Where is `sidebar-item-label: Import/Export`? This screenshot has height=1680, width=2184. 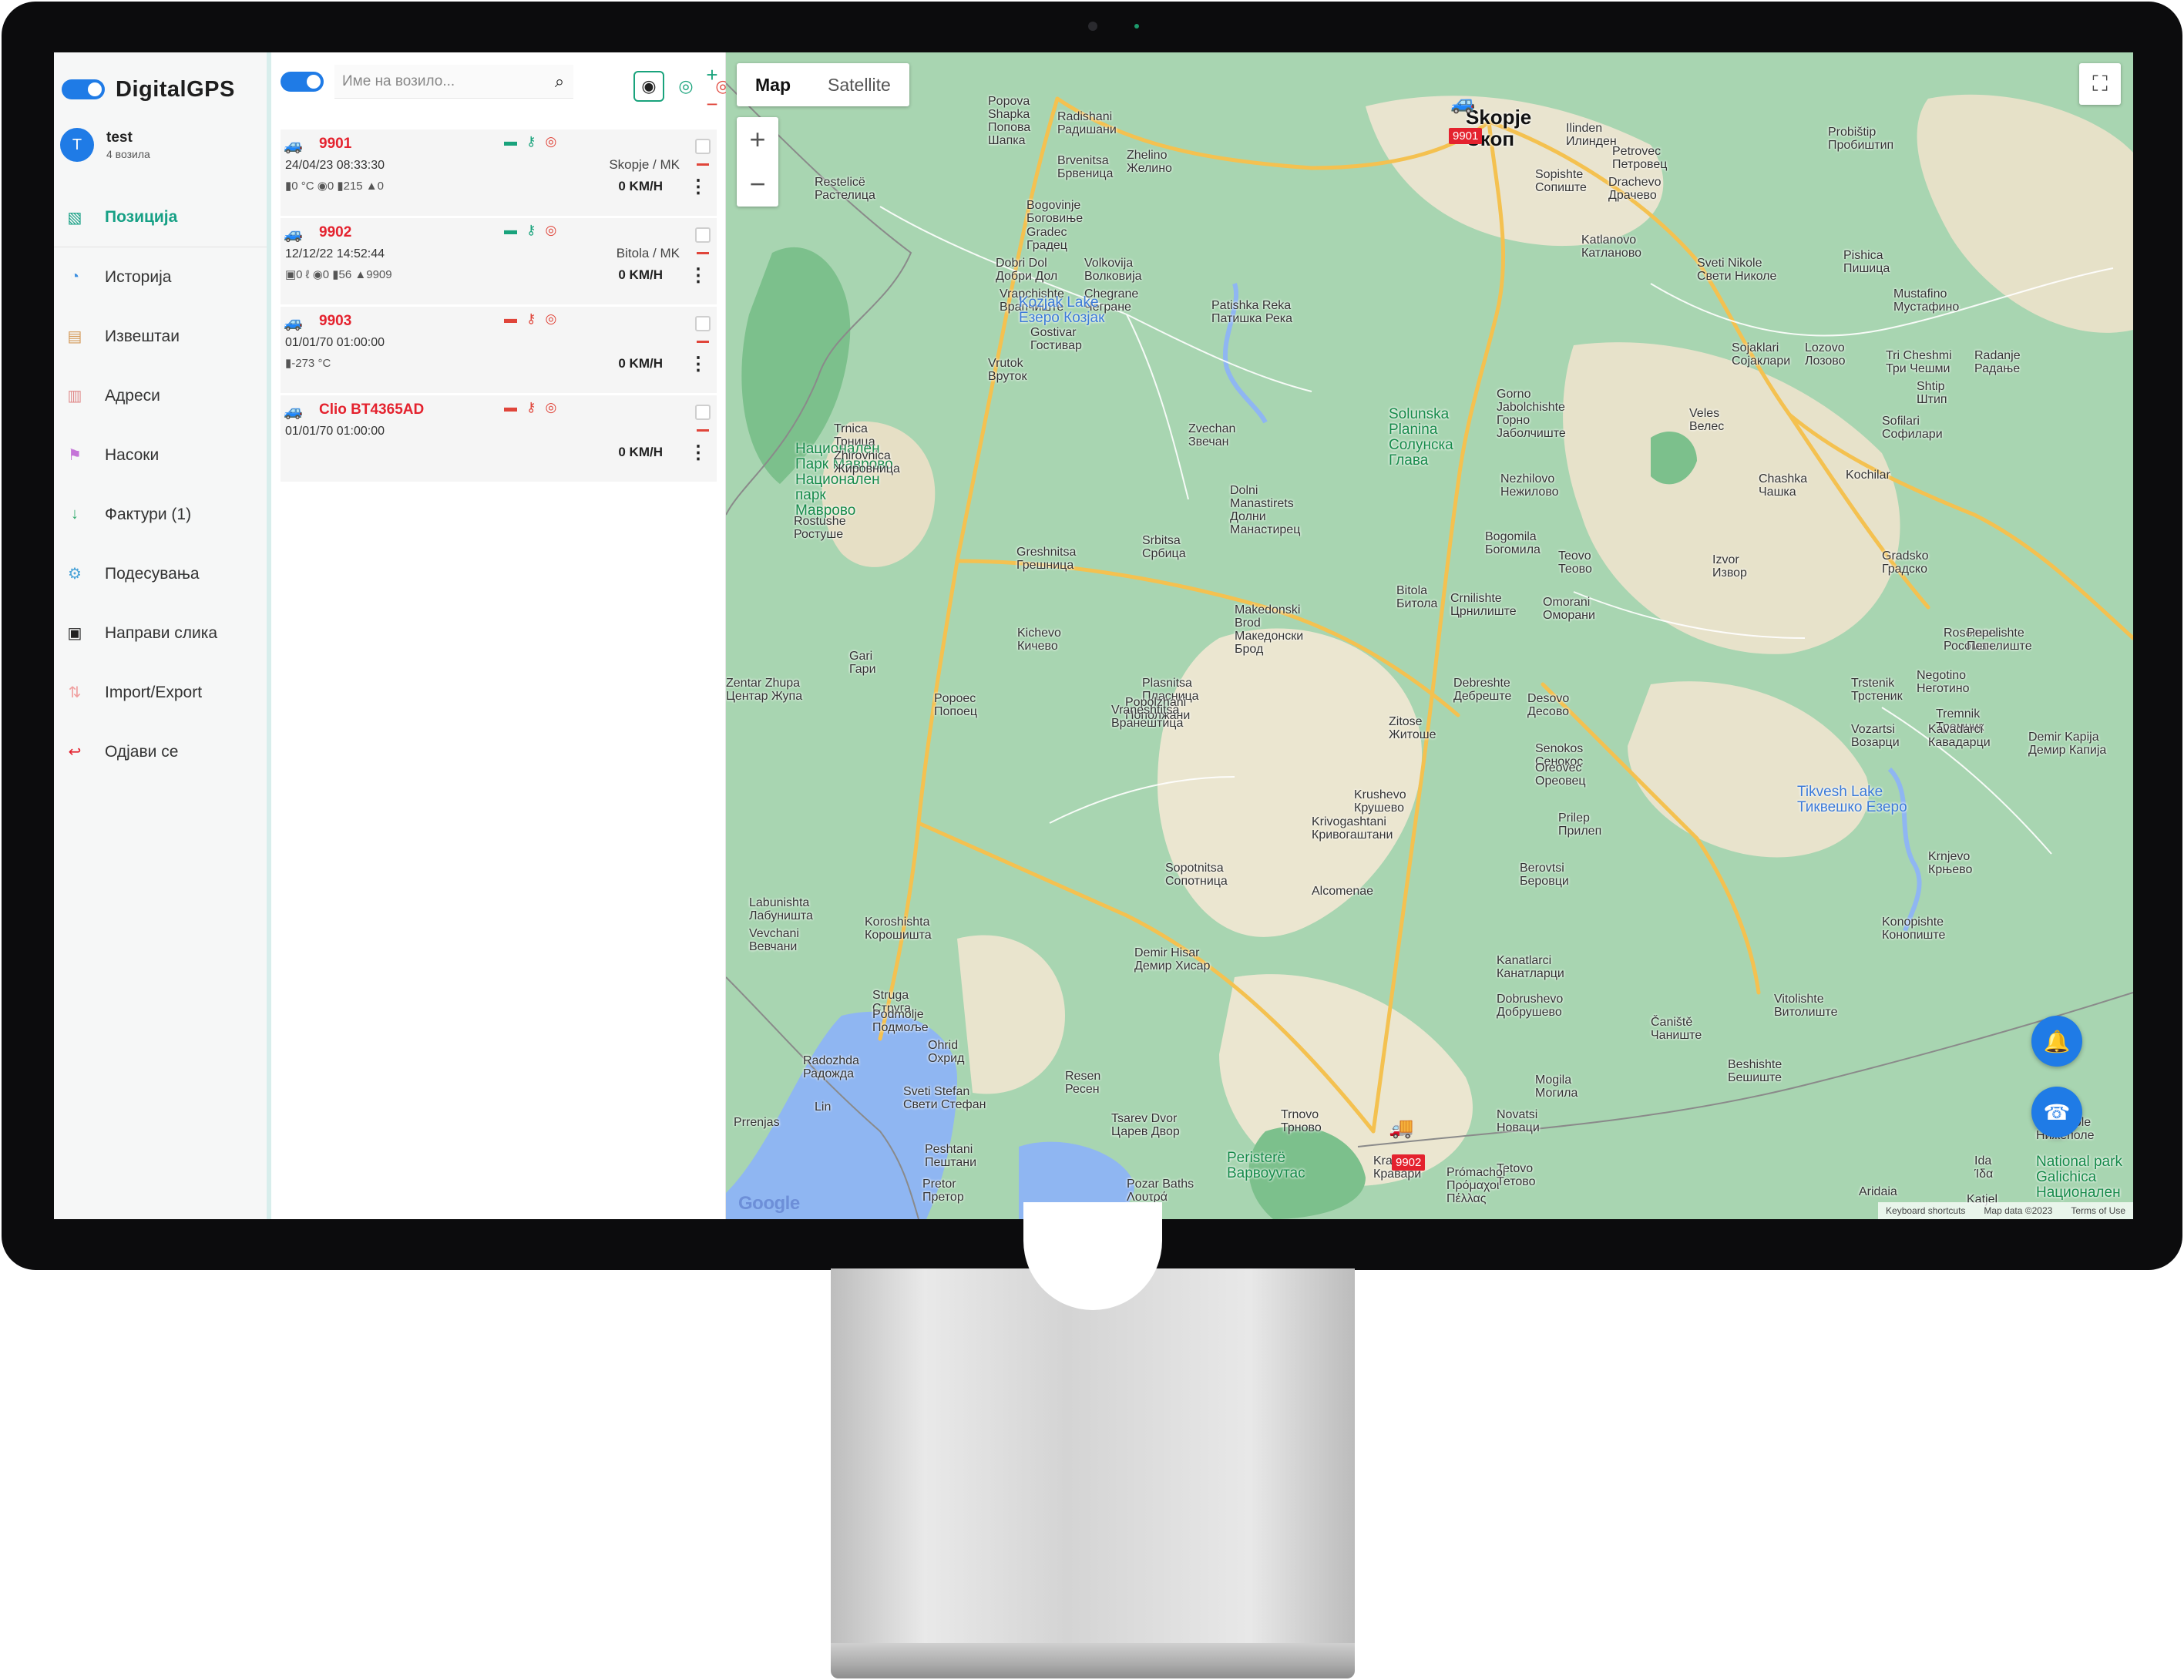 sidebar-item-label: Import/Export is located at coordinates (154, 692).